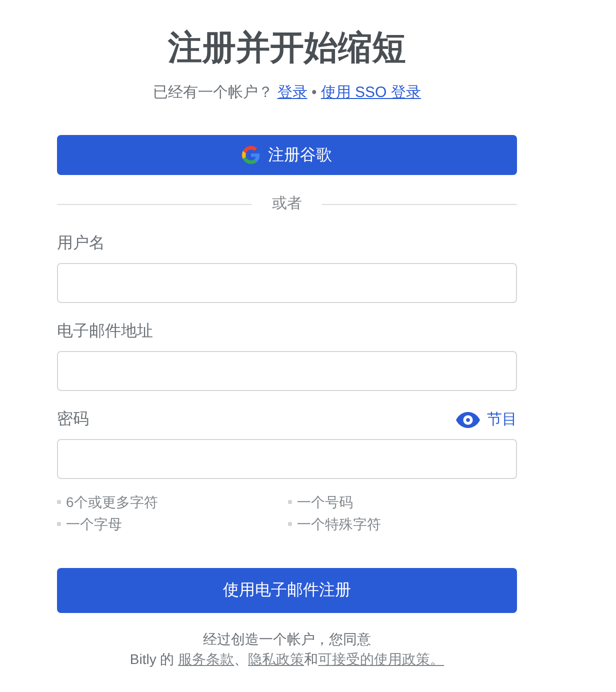 The height and width of the screenshot is (692, 616). I want to click on password-rule: 一个号码, so click(325, 502).